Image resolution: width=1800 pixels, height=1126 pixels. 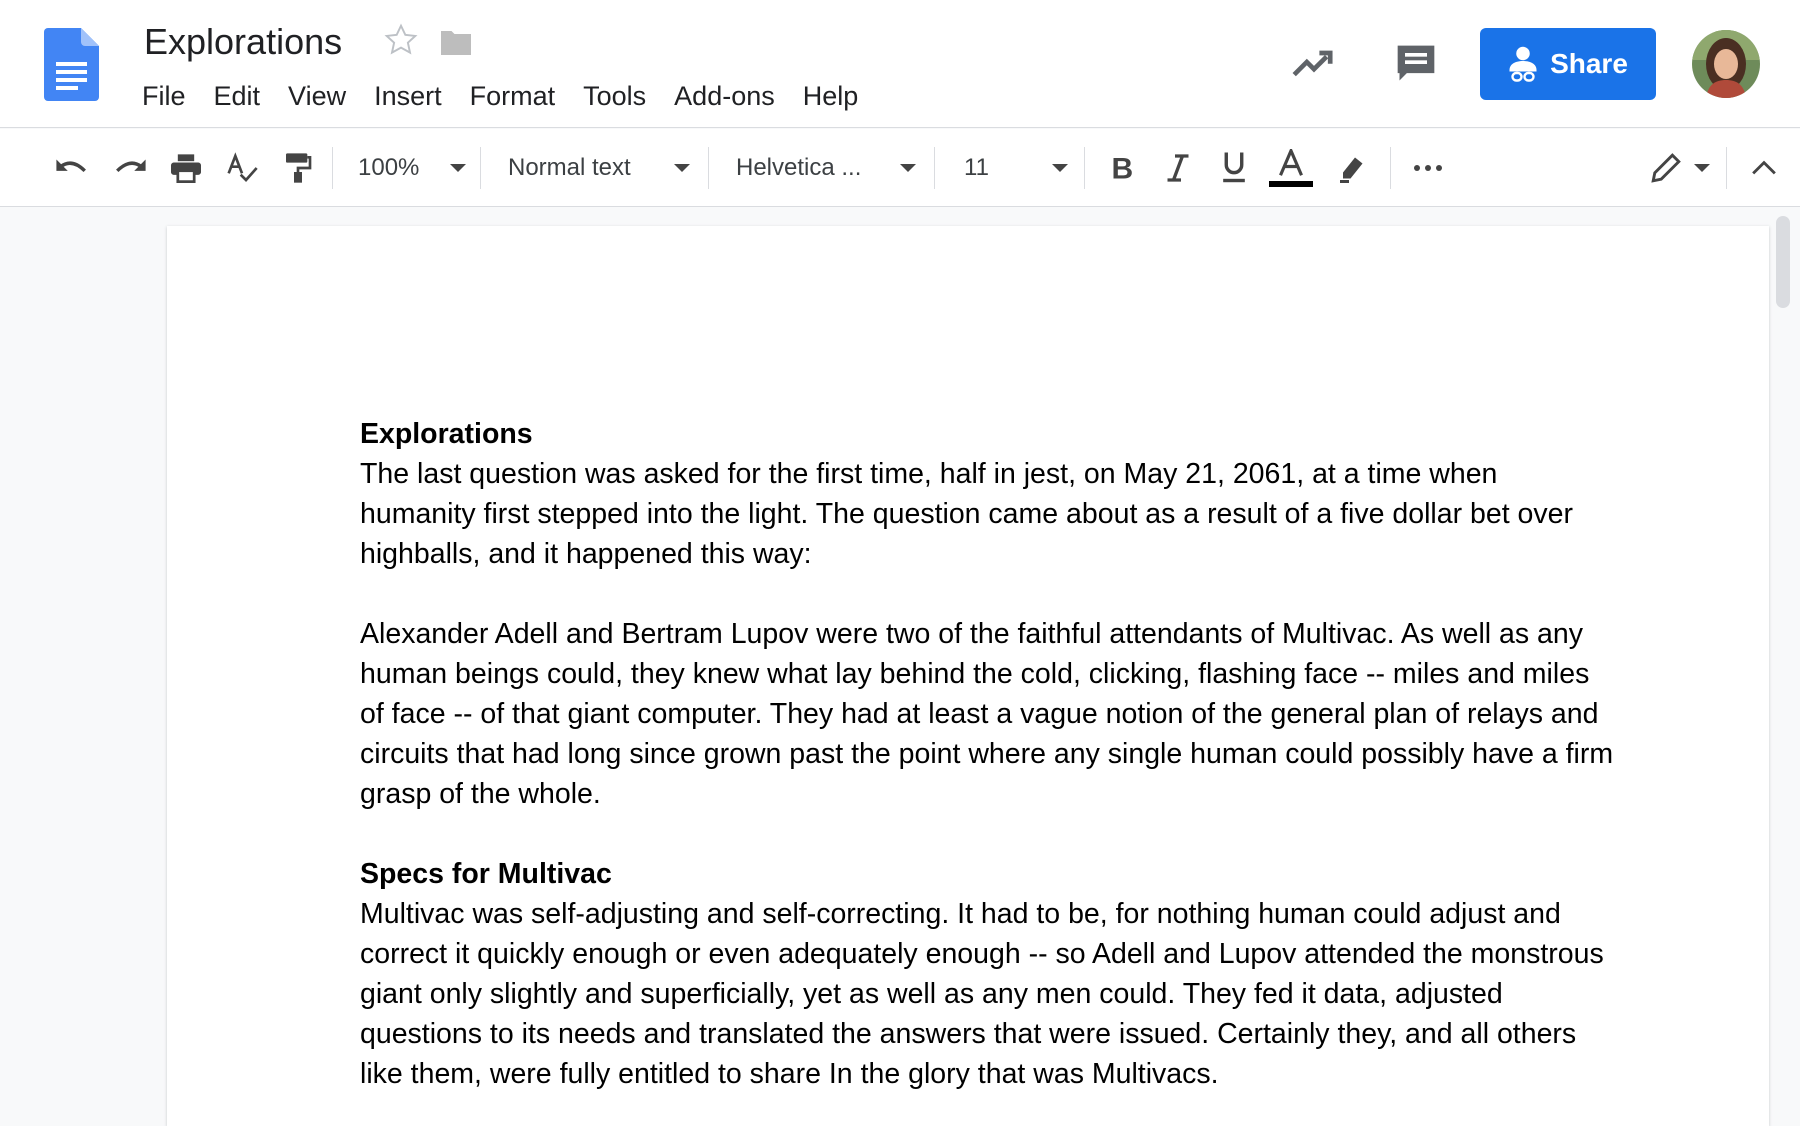 I want to click on vertical-scrollbar, so click(x=1783, y=262).